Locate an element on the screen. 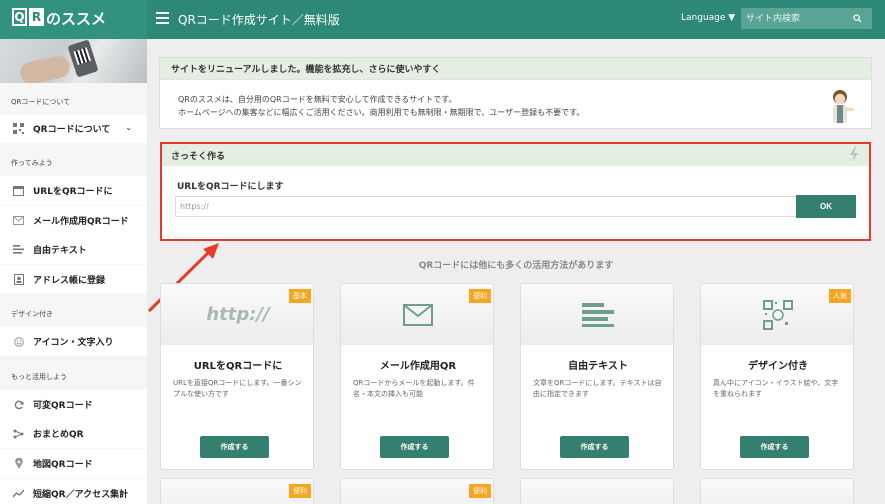 The width and height of the screenshot is (885, 504). logo-text: のススメ is located at coordinates (76, 19).